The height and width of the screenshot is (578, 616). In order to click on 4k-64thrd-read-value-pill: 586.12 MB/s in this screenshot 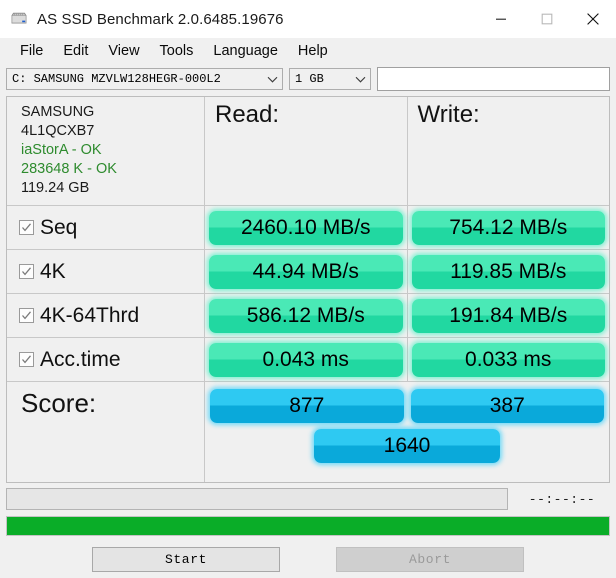, I will do `click(306, 315)`.